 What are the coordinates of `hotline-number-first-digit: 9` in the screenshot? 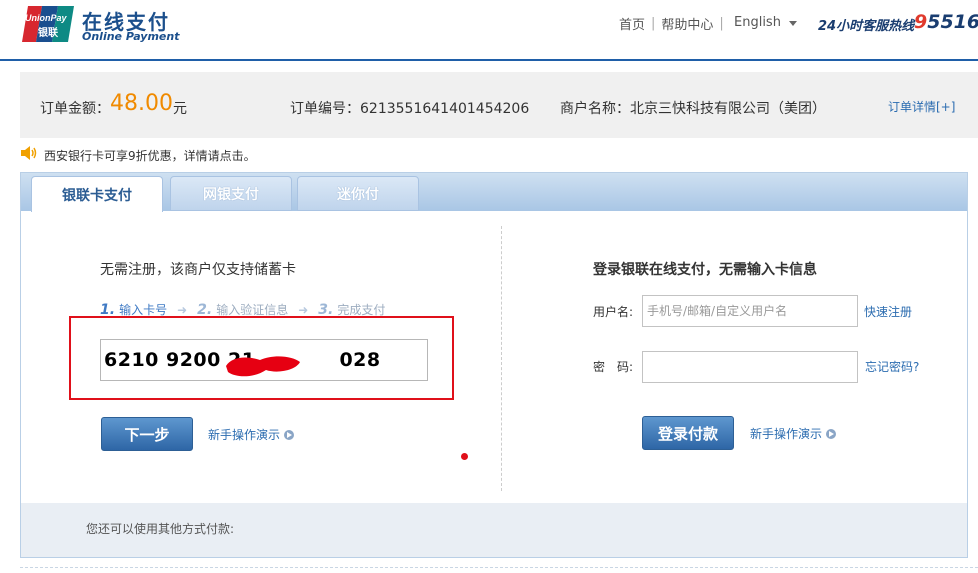 It's located at (921, 22).